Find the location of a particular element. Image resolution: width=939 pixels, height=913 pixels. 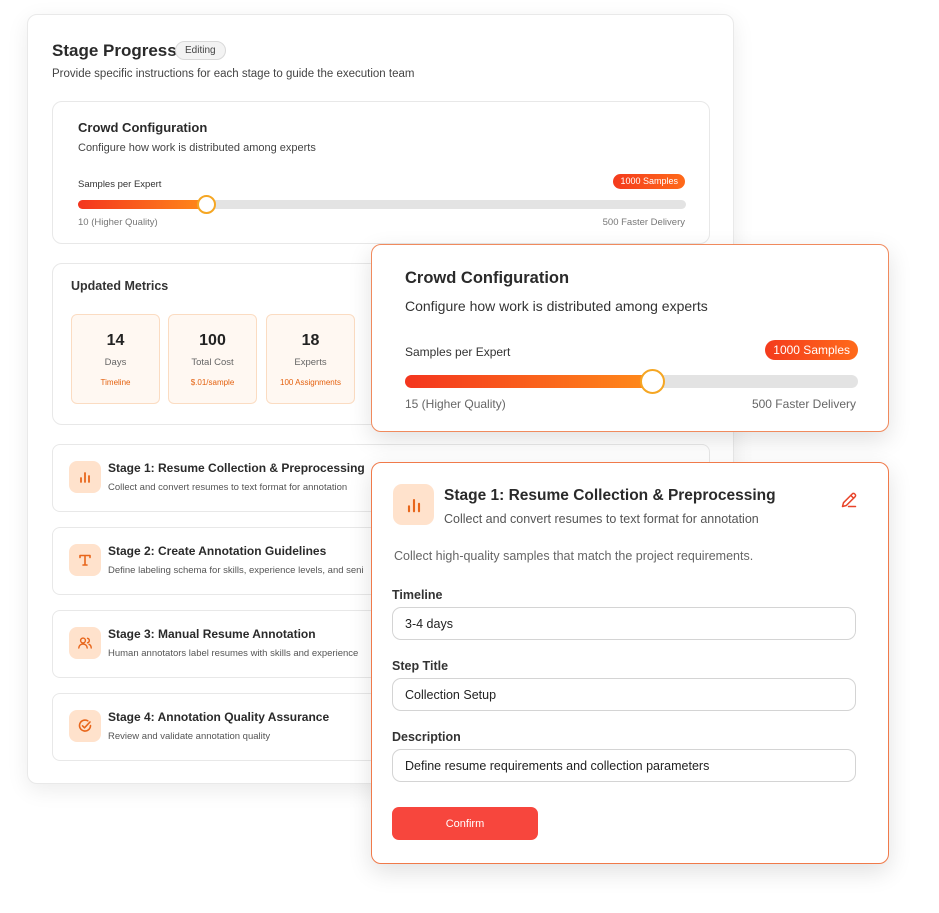

metric-card-cost: 100 Total Cost $.01/sample is located at coordinates (212, 359).